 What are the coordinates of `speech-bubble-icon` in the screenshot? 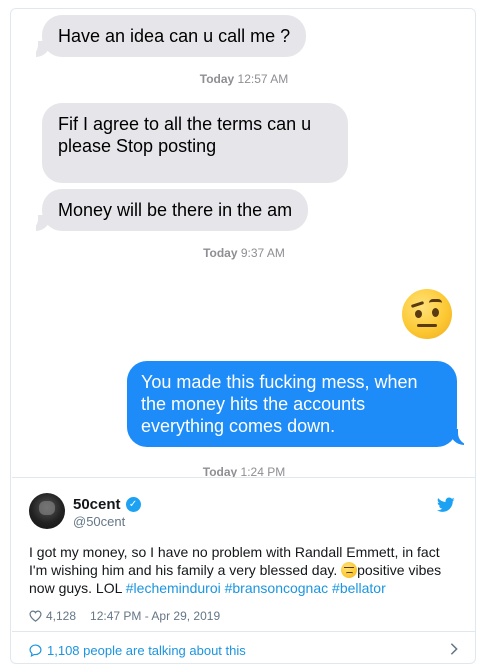 It's located at (35, 650).